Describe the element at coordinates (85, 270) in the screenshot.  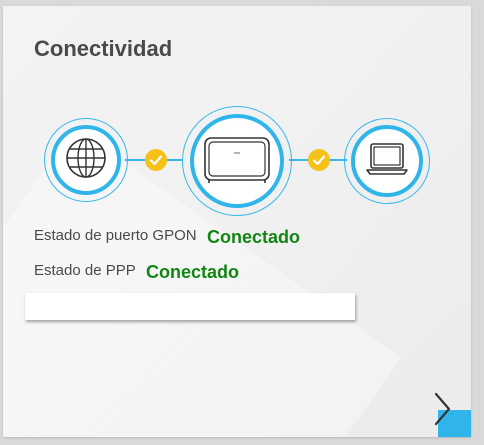
I see `ppp-status-label: Estado de PPP` at that location.